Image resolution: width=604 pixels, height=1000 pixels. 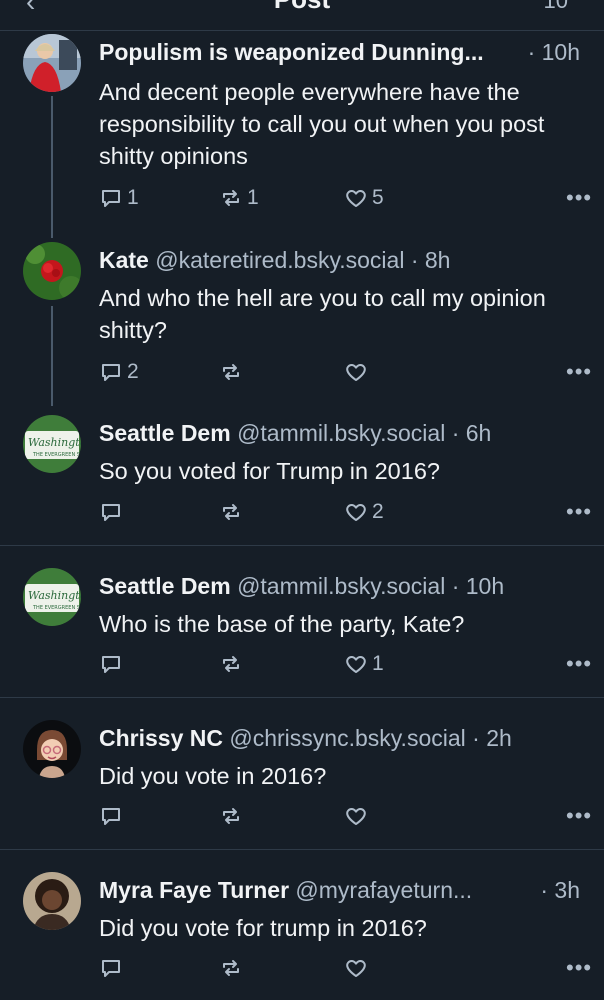 I want to click on like-button: 2, so click(x=364, y=512).